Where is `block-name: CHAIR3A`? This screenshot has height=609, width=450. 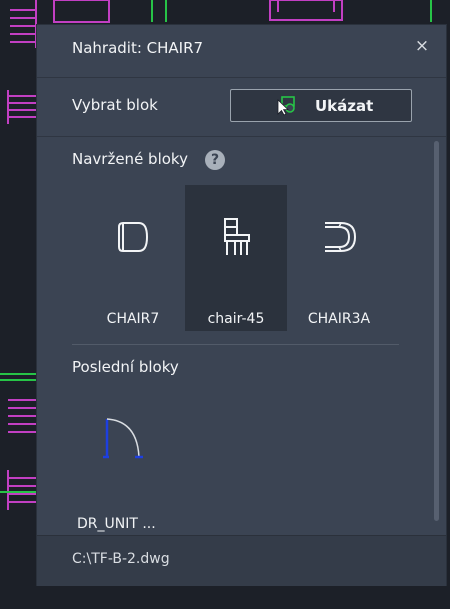
block-name: CHAIR3A is located at coordinates (339, 319).